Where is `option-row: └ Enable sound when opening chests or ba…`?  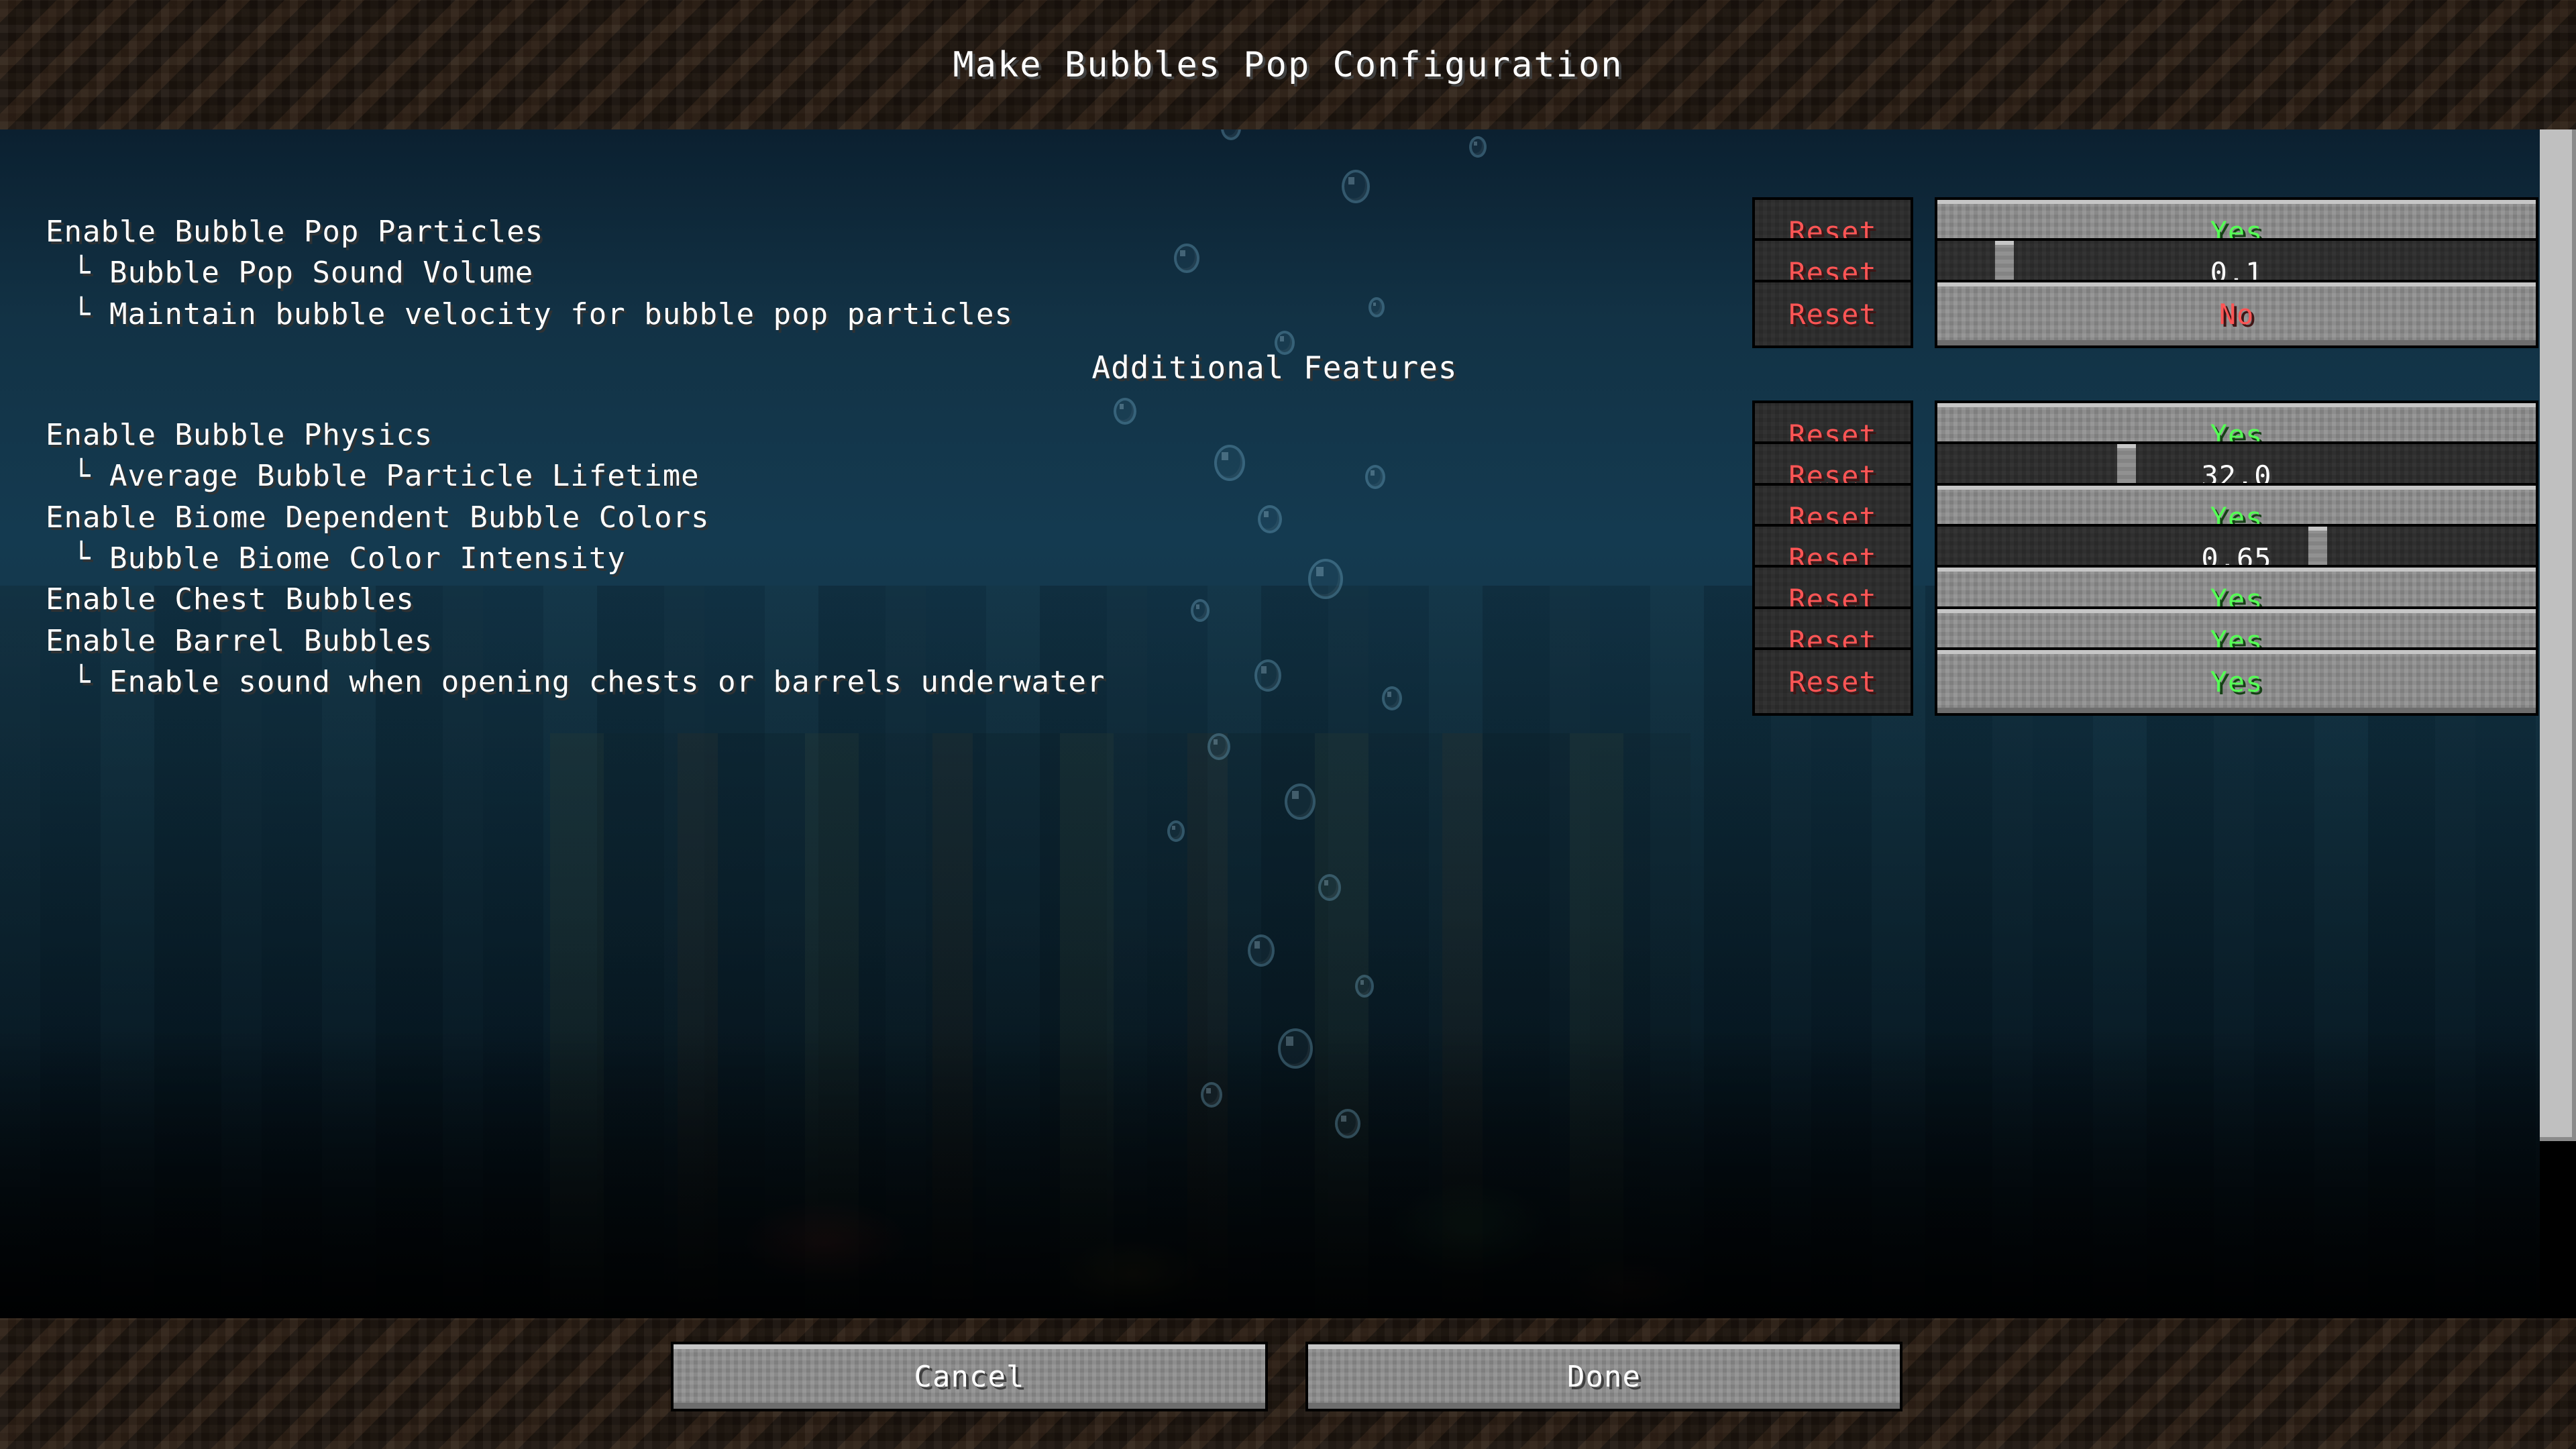
option-row: └ Enable sound when opening chests or ba… is located at coordinates (1274, 681).